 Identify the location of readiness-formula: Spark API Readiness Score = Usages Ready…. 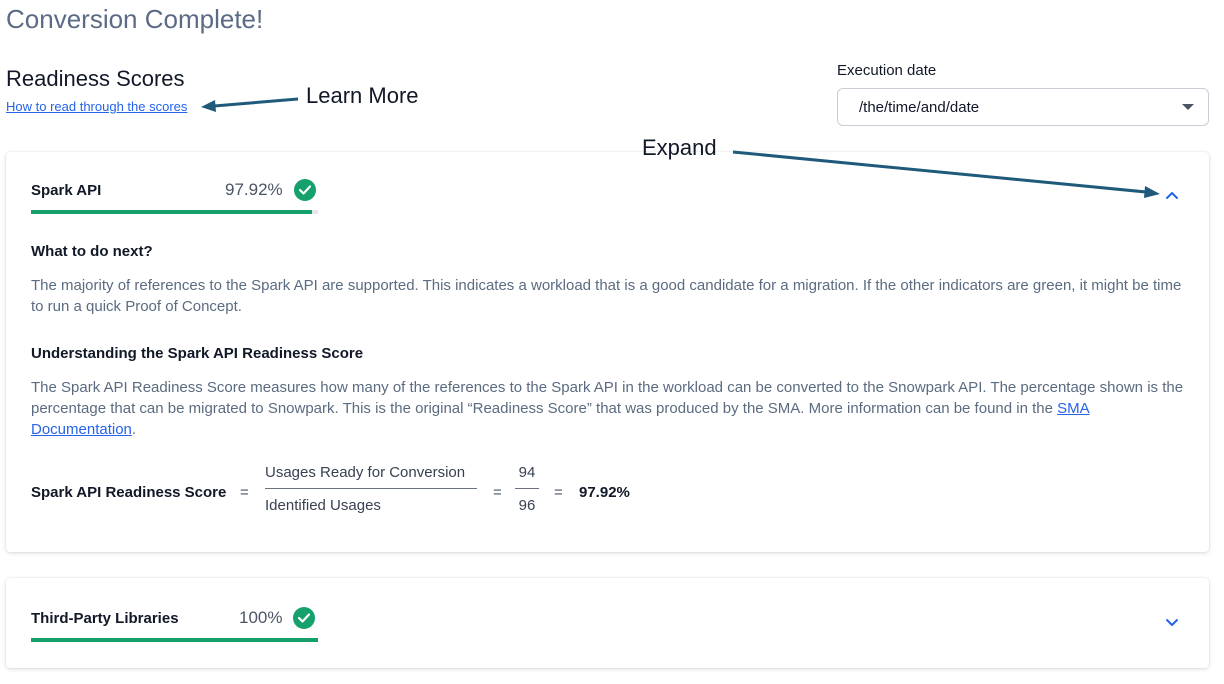
(381, 492).